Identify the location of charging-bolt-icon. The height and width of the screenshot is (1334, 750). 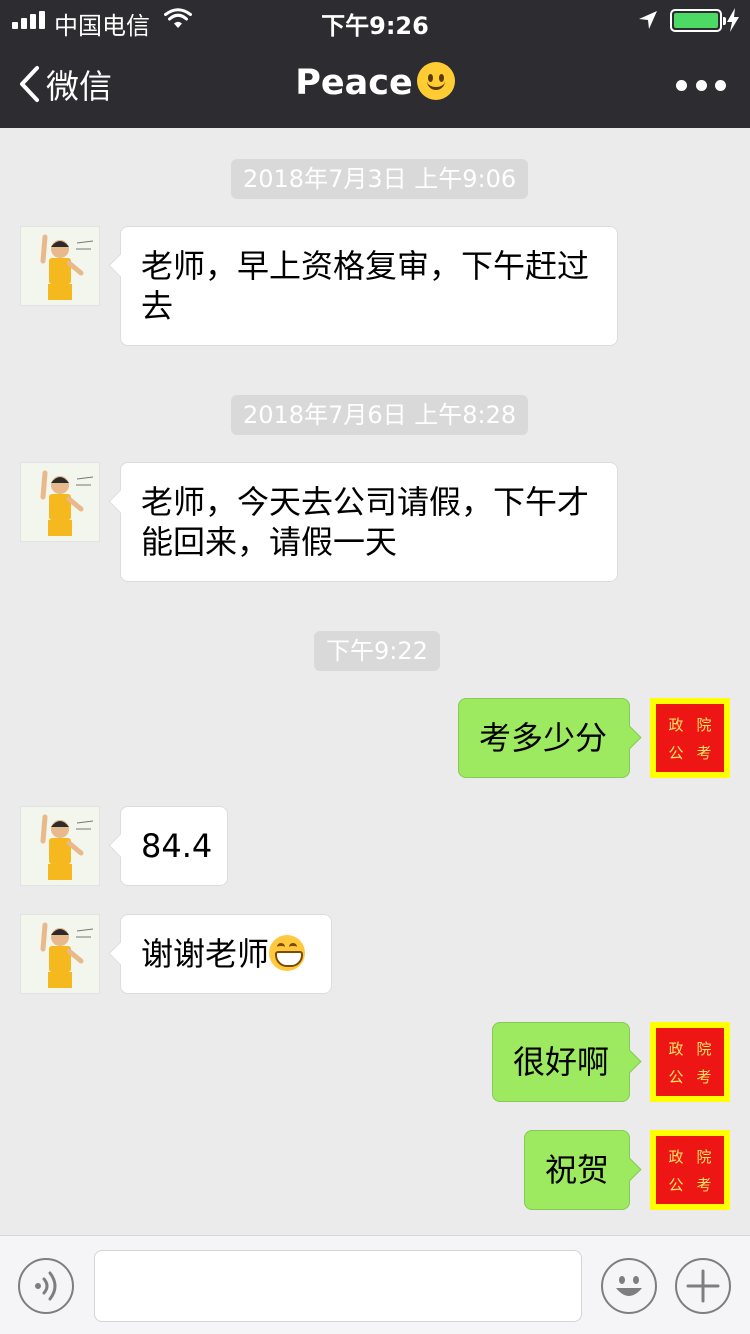
(733, 20).